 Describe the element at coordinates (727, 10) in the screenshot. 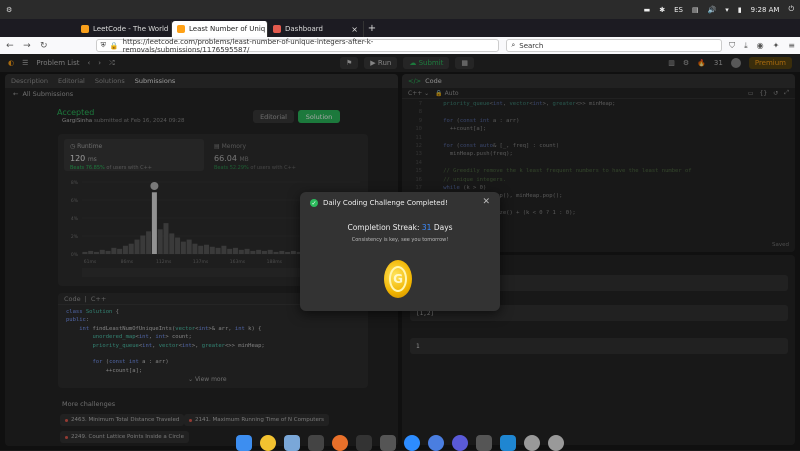

I see `wifi-icon: ▾` at that location.